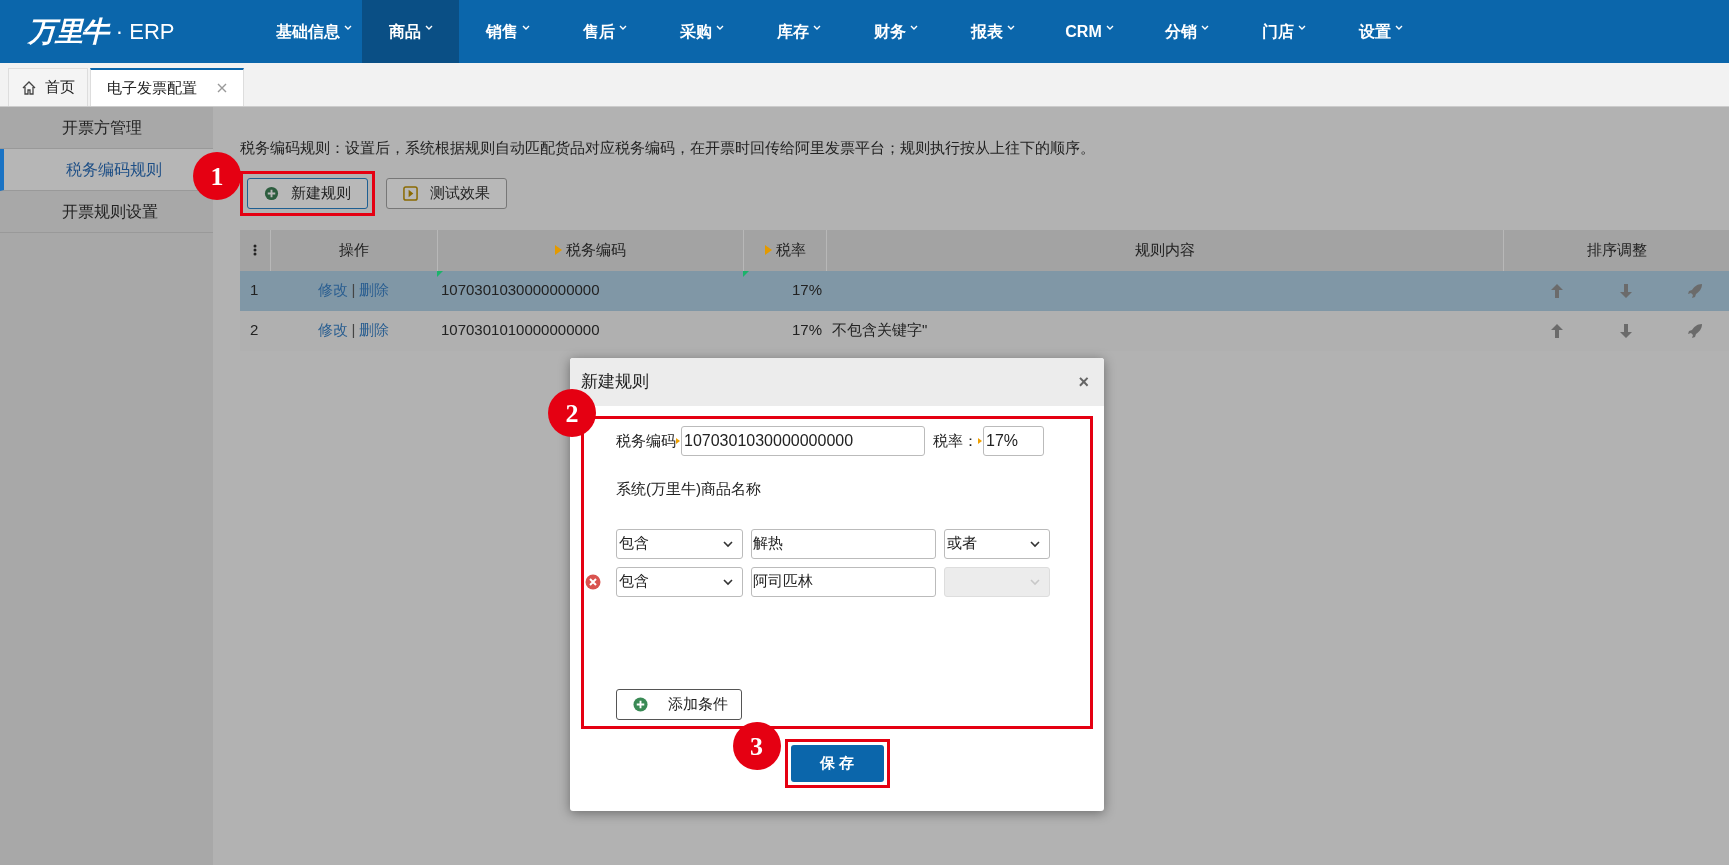 This screenshot has width=1729, height=865. What do you see at coordinates (689, 489) in the screenshot?
I see `section-label: 系统(万里牛)商品名称` at bounding box center [689, 489].